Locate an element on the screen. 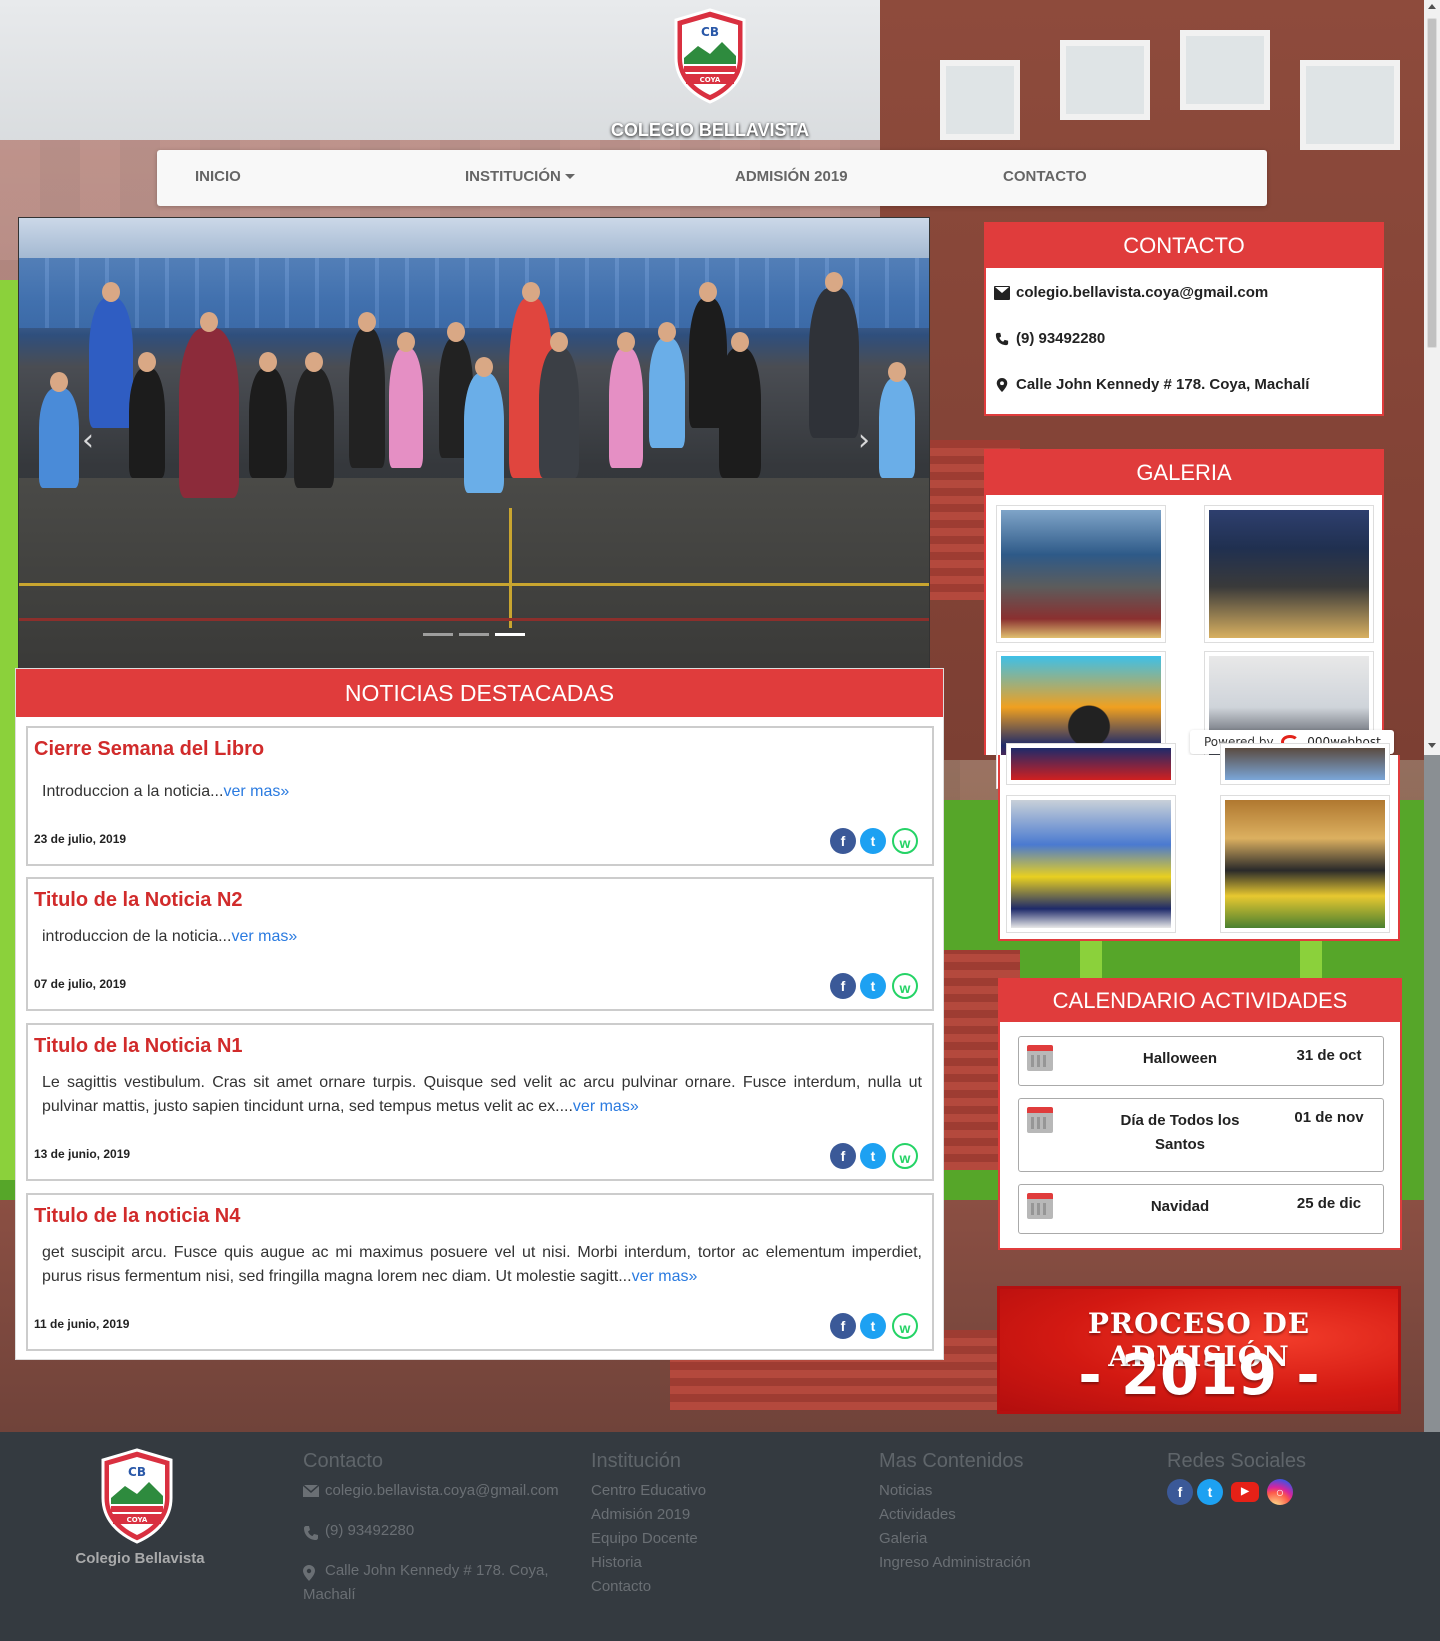 The width and height of the screenshot is (1440, 1641). news-title: Titulo de la Noticia N1 is located at coordinates (138, 1046).